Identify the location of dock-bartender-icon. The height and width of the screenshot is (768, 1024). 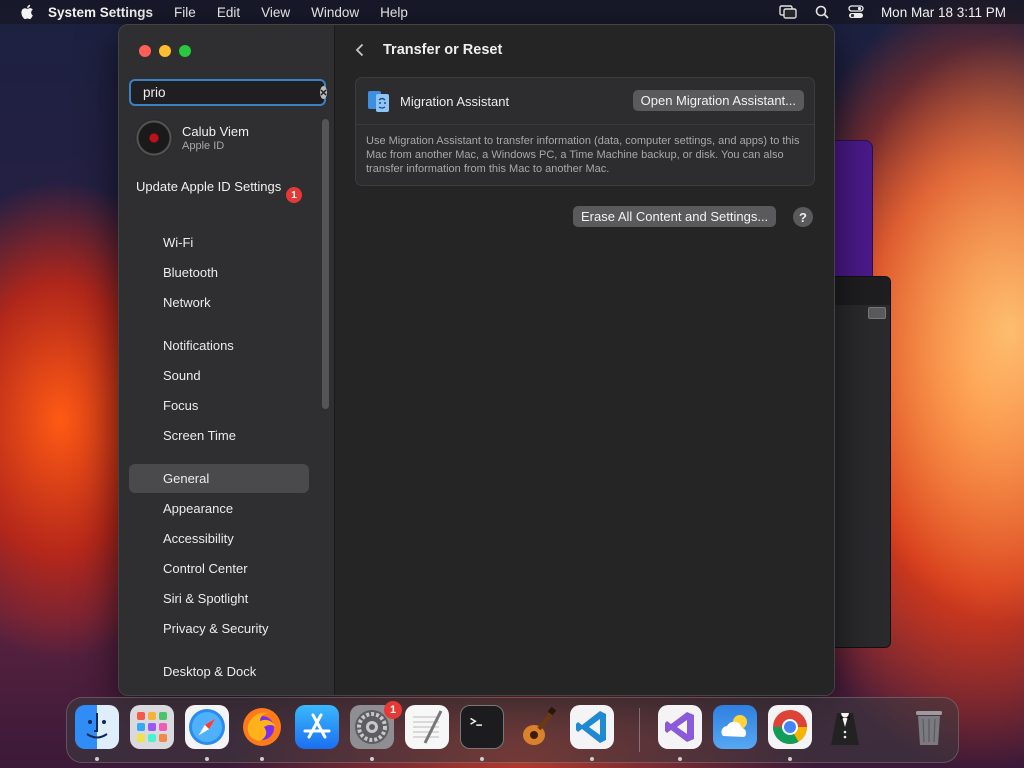
(845, 727).